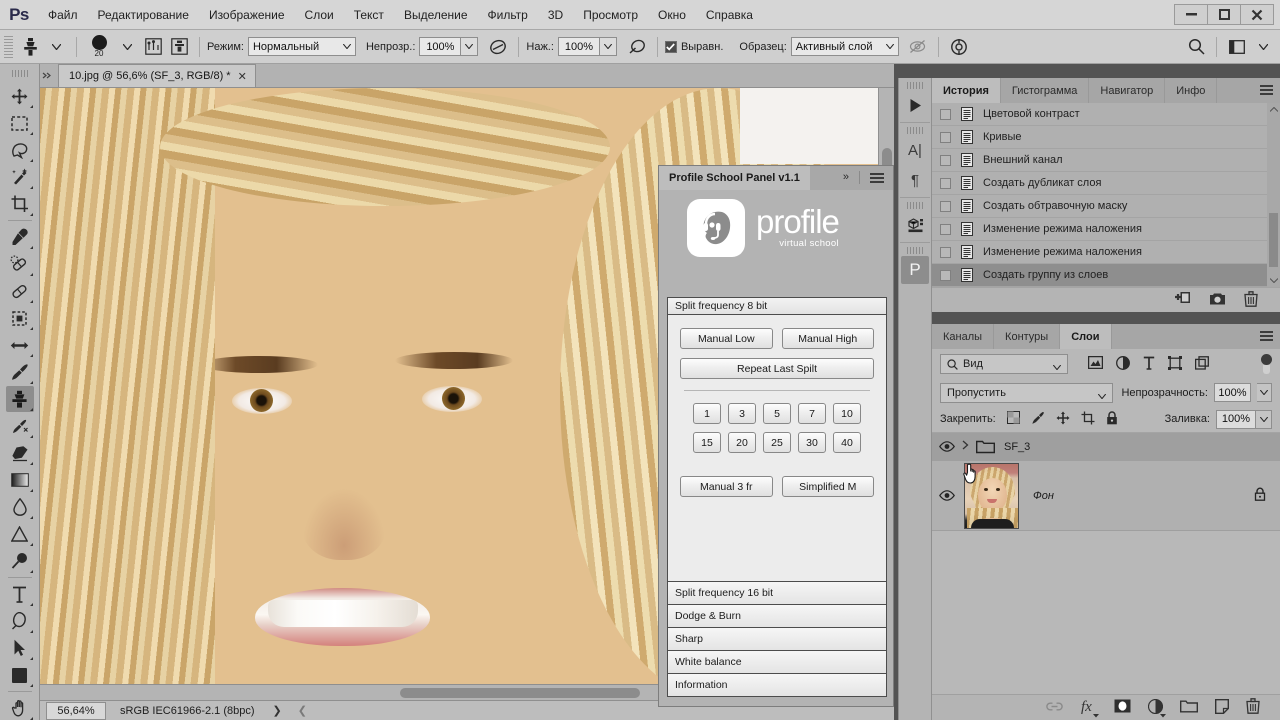  I want to click on scroll-up-icon, so click(1274, 109).